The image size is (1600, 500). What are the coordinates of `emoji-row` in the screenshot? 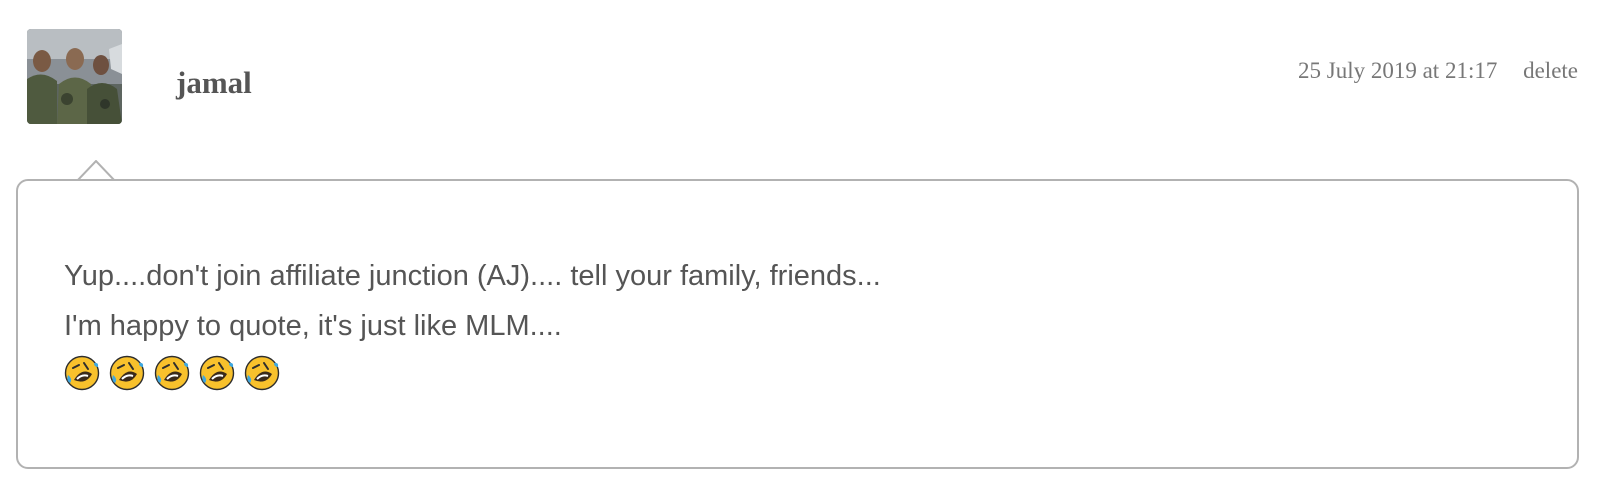 It's located at (472, 373).